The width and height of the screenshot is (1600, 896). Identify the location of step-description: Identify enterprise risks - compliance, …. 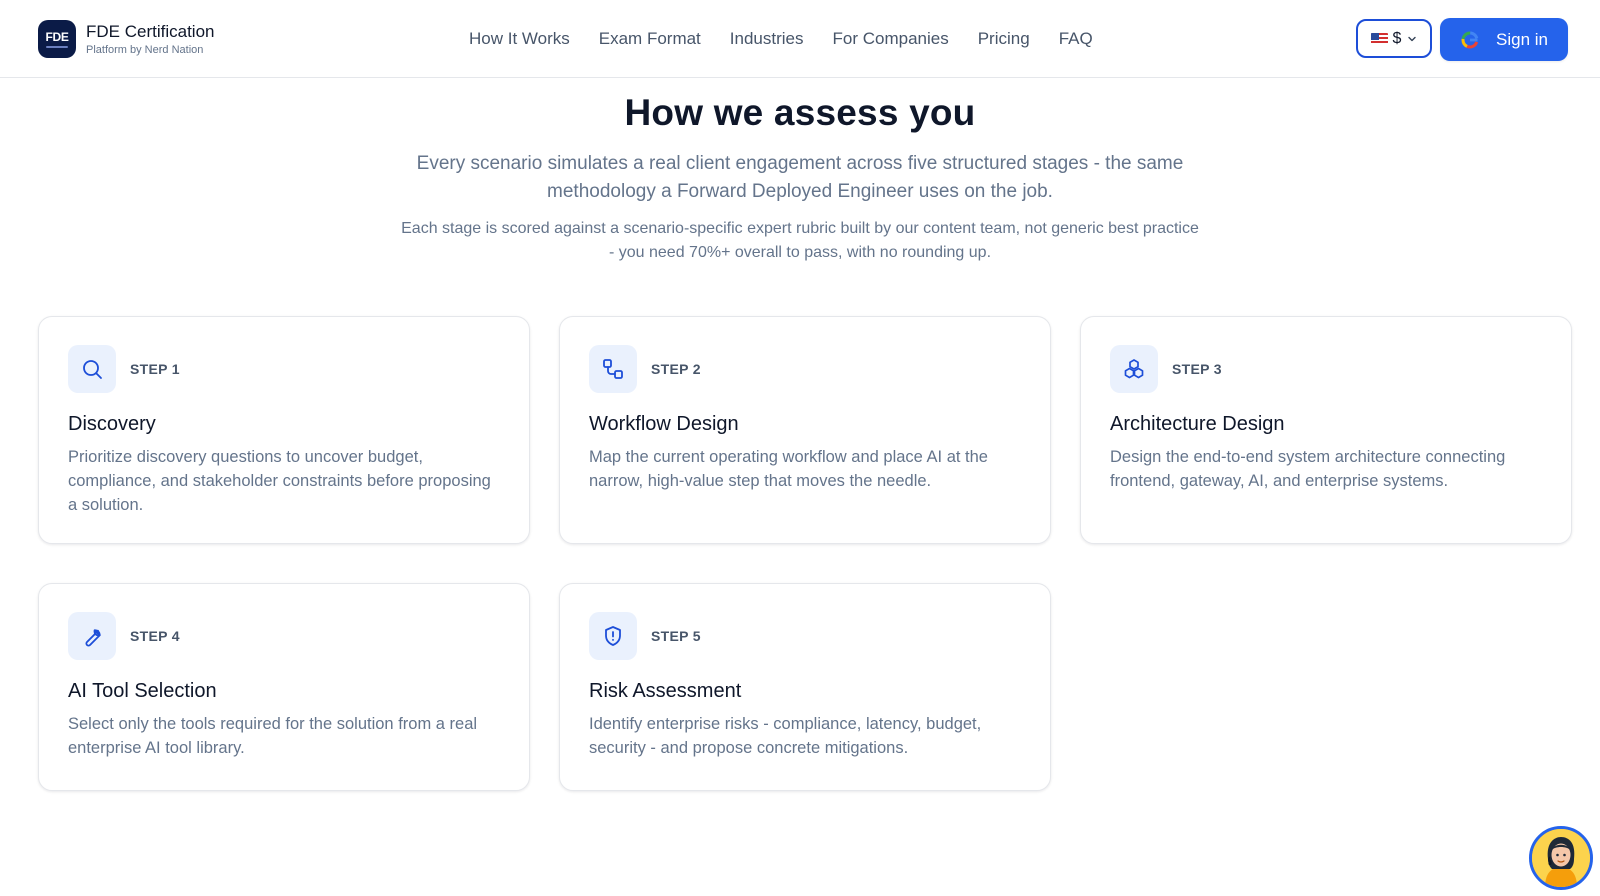
(785, 736).